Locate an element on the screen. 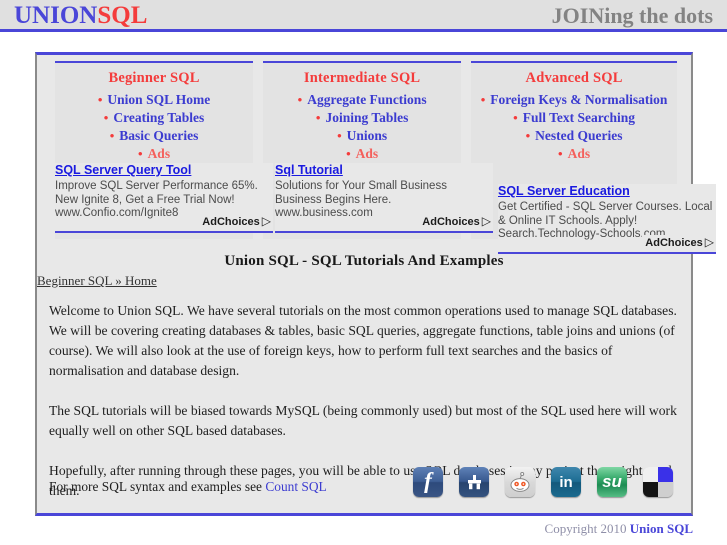  facebook-icon: f is located at coordinates (428, 482).